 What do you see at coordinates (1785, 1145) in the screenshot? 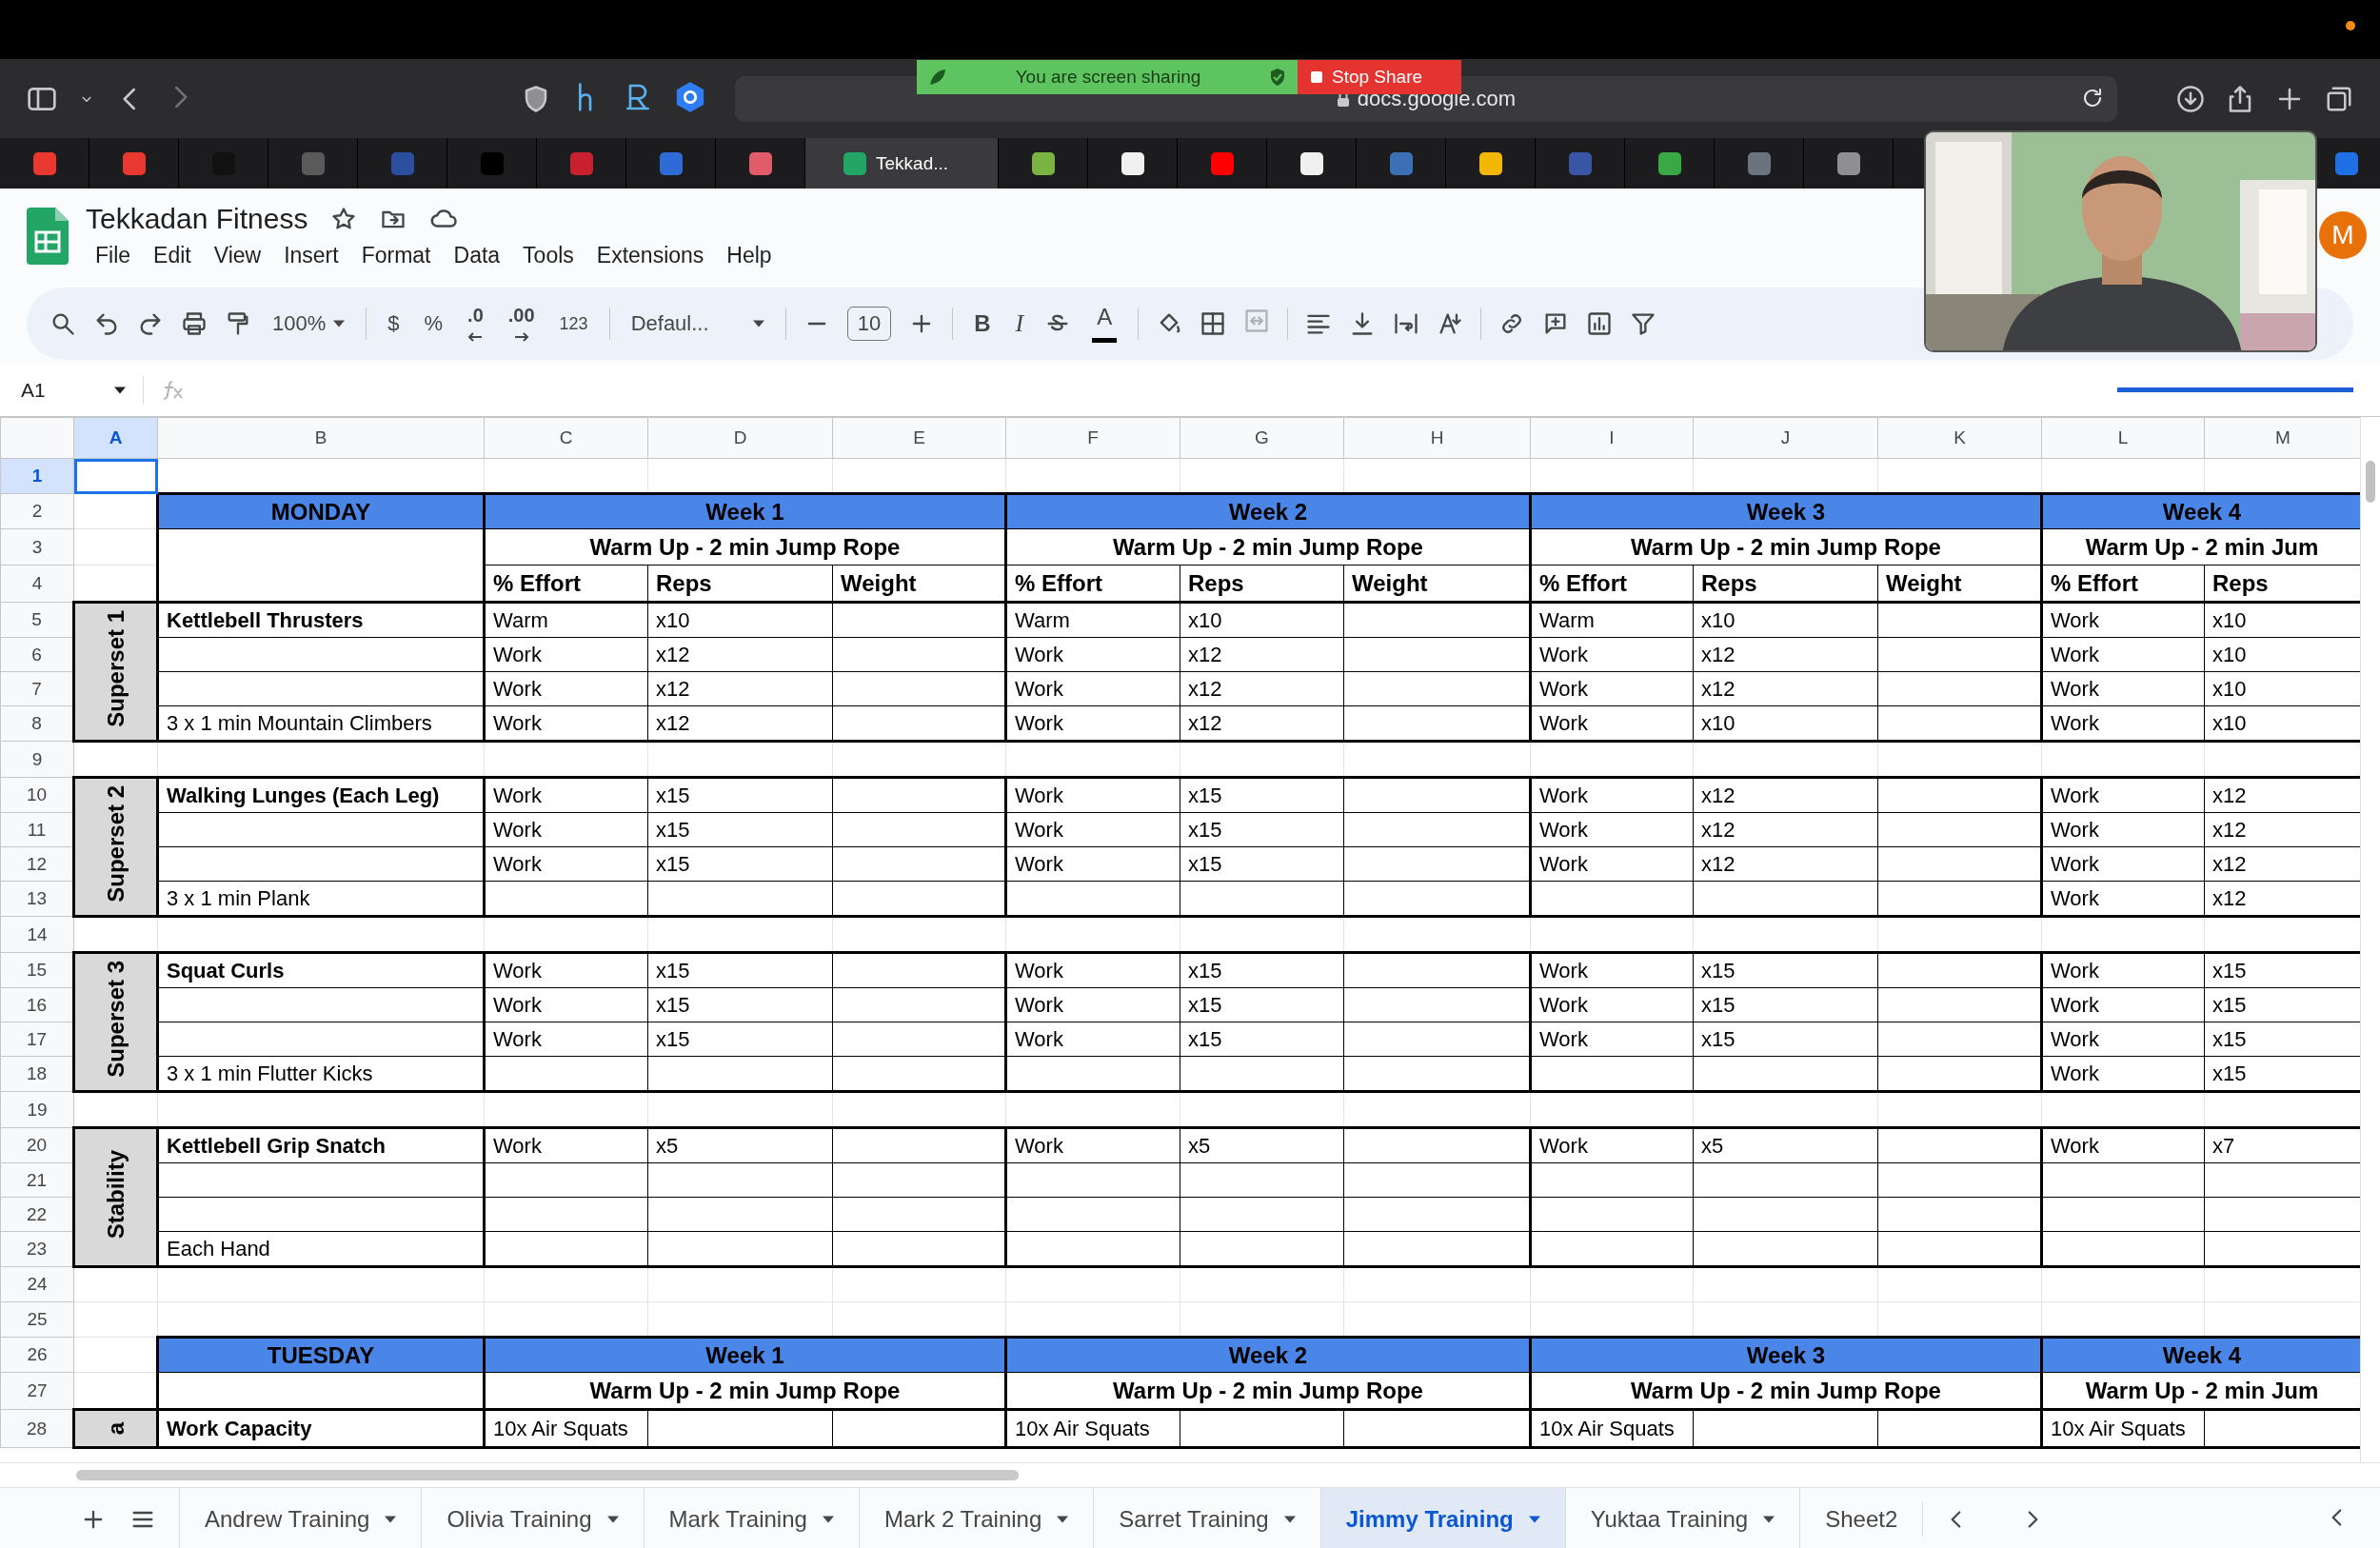
I see `reps-cell: x5` at bounding box center [1785, 1145].